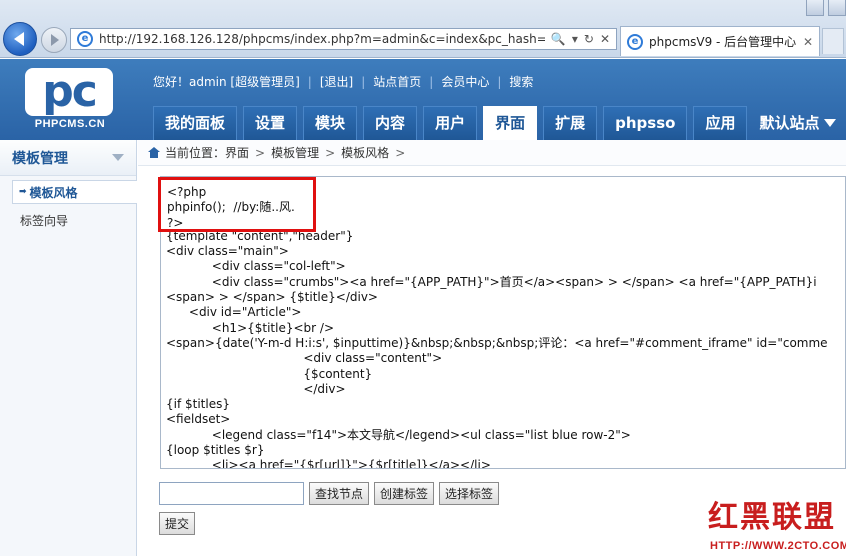  I want to click on create-tag-button: 创建标签, so click(404, 493).